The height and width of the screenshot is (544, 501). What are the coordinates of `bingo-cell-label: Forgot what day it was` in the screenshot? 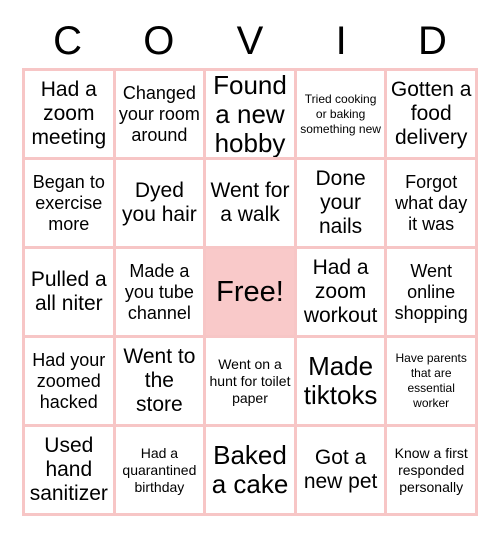 It's located at (431, 202).